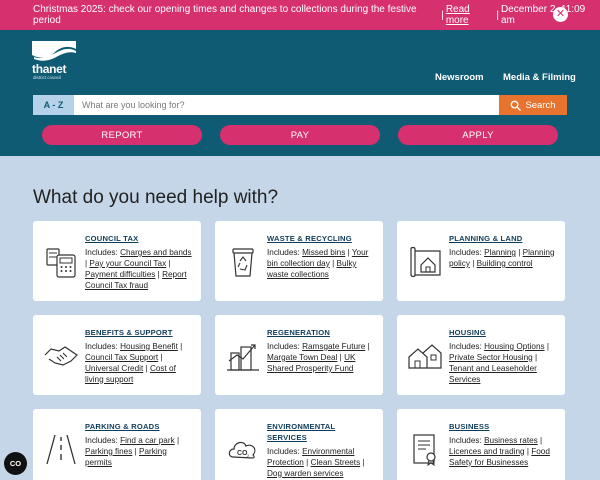 Image resolution: width=600 pixels, height=480 pixels. Describe the element at coordinates (243, 261) in the screenshot. I see `recycling-bin-icon` at that location.